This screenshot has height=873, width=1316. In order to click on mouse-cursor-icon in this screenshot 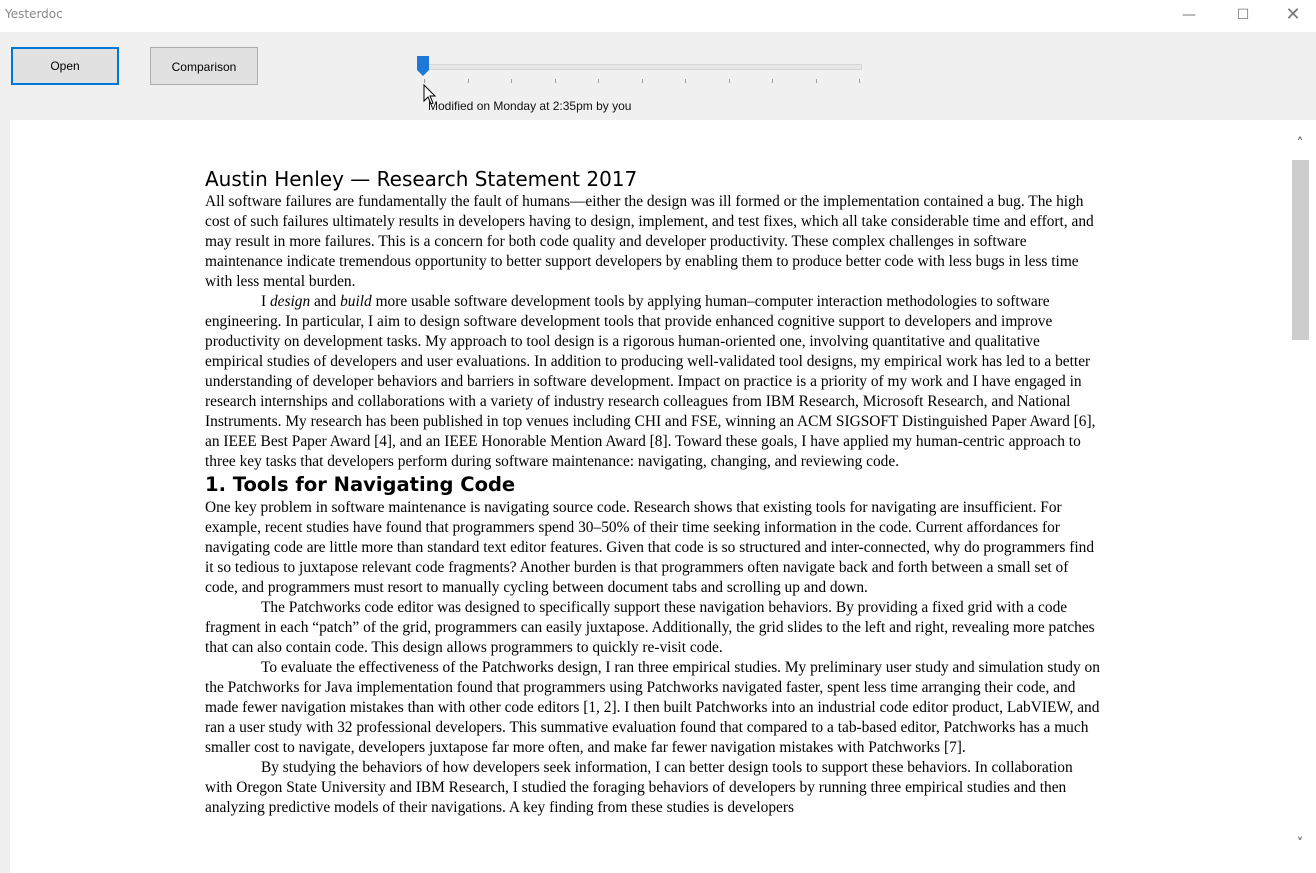, I will do `click(430, 94)`.